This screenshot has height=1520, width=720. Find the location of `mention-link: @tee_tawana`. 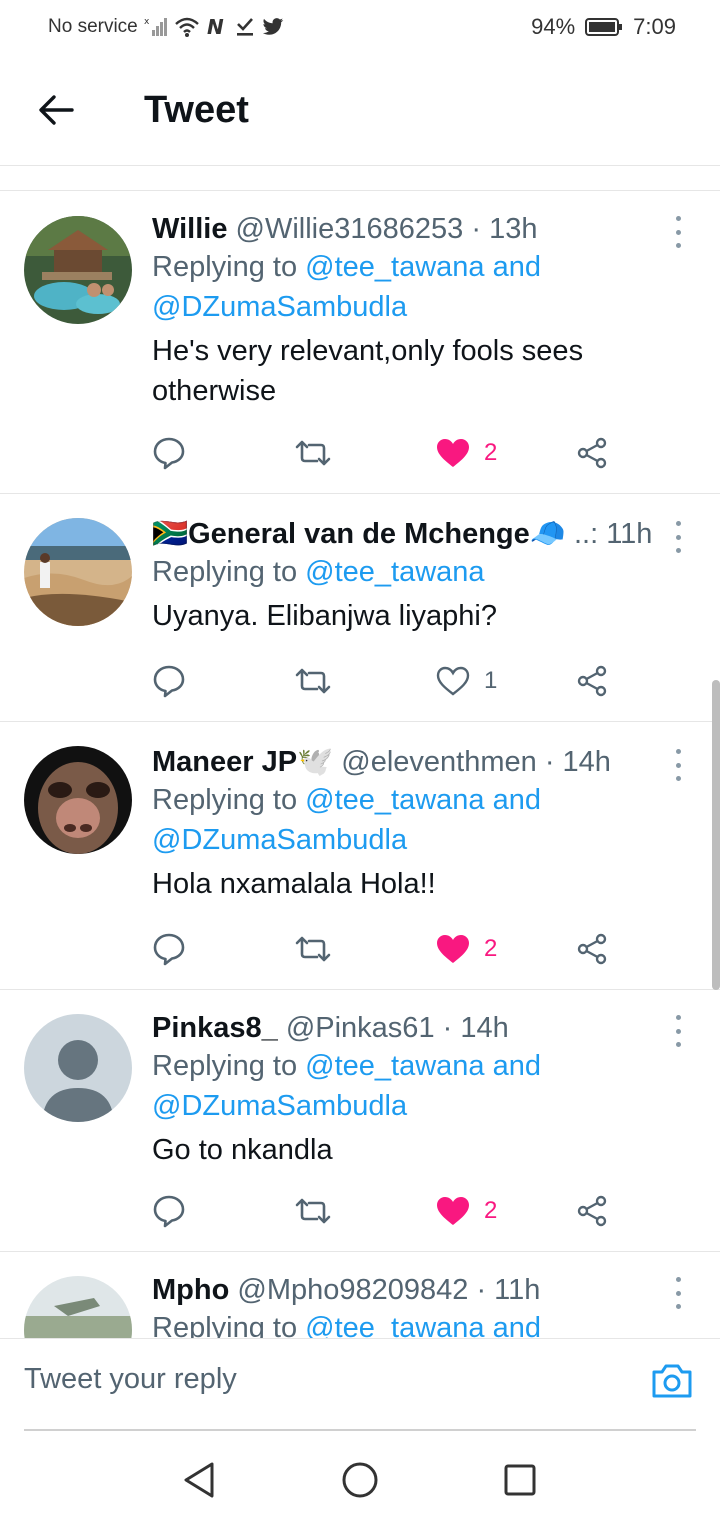

mention-link: @tee_tawana is located at coordinates (394, 572).